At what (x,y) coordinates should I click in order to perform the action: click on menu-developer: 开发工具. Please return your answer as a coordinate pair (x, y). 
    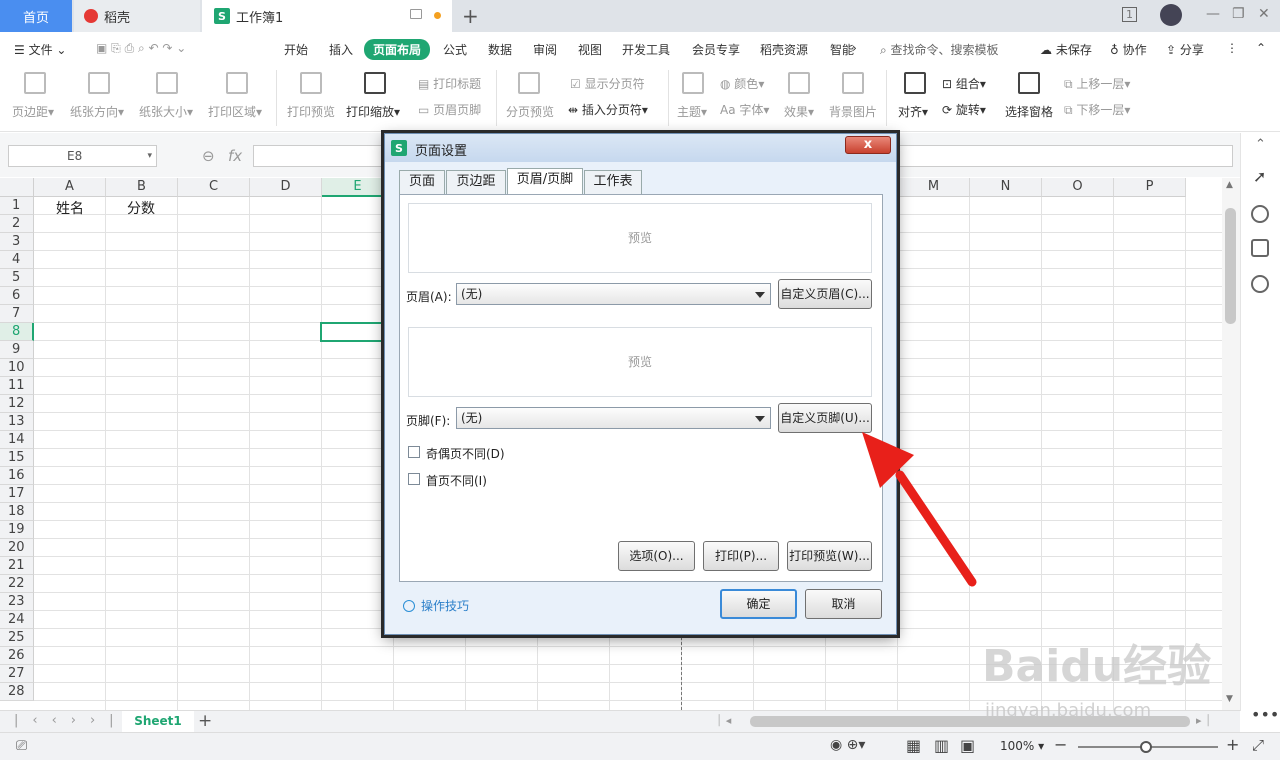
    Looking at the image, I should click on (646, 49).